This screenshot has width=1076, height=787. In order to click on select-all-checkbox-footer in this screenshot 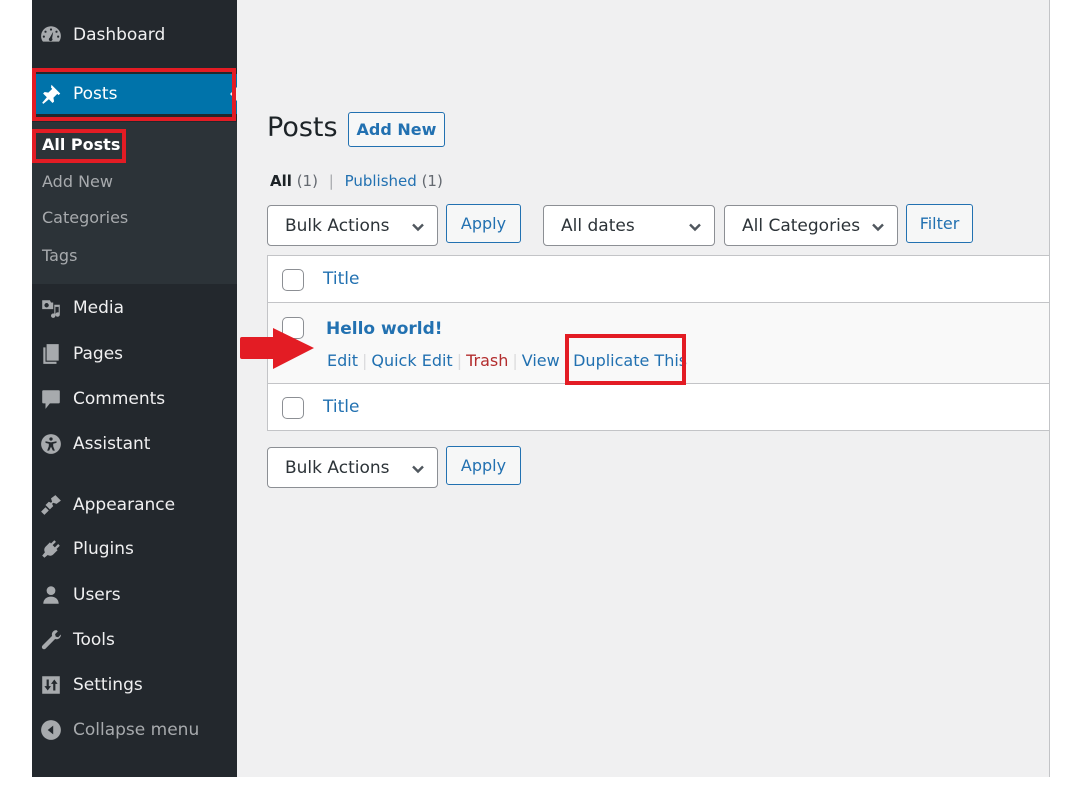, I will do `click(293, 408)`.